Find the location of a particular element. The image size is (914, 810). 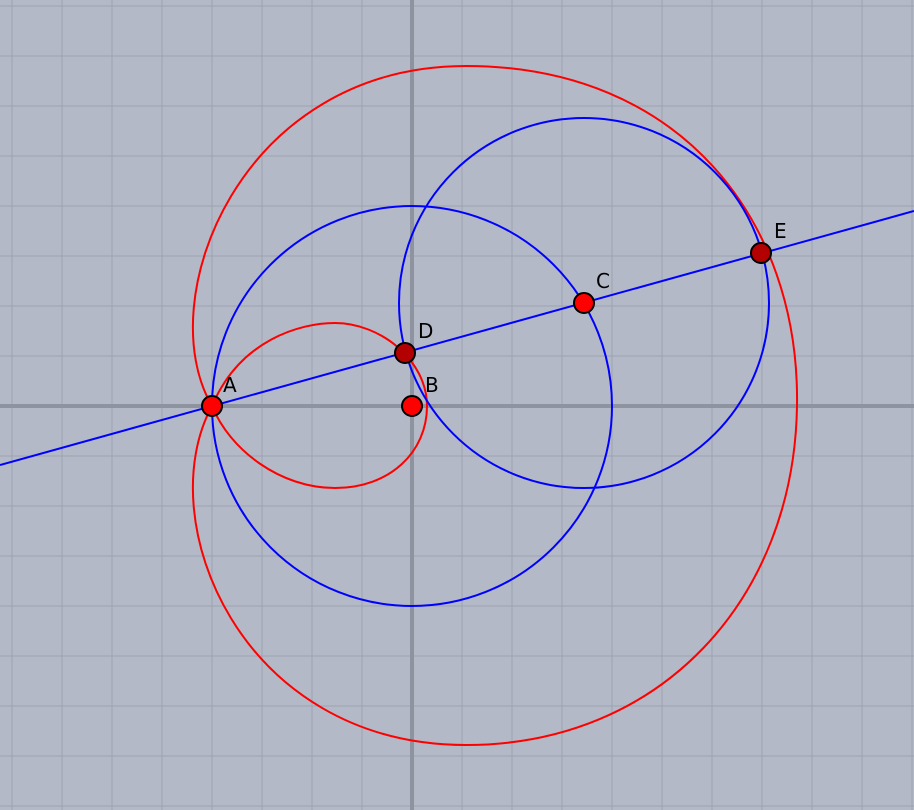

point-c-marker is located at coordinates (584, 303).